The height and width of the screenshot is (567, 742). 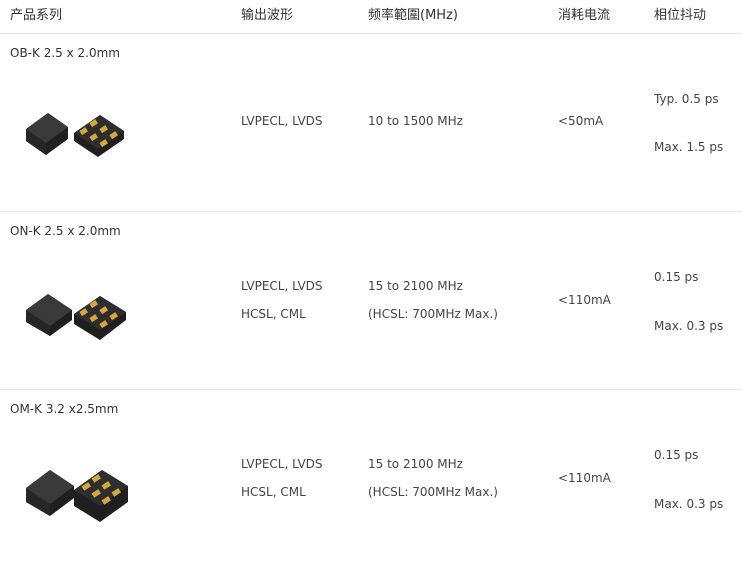 I want to click on product-name: OB-K 2.5 x 2.0mm, so click(x=65, y=53).